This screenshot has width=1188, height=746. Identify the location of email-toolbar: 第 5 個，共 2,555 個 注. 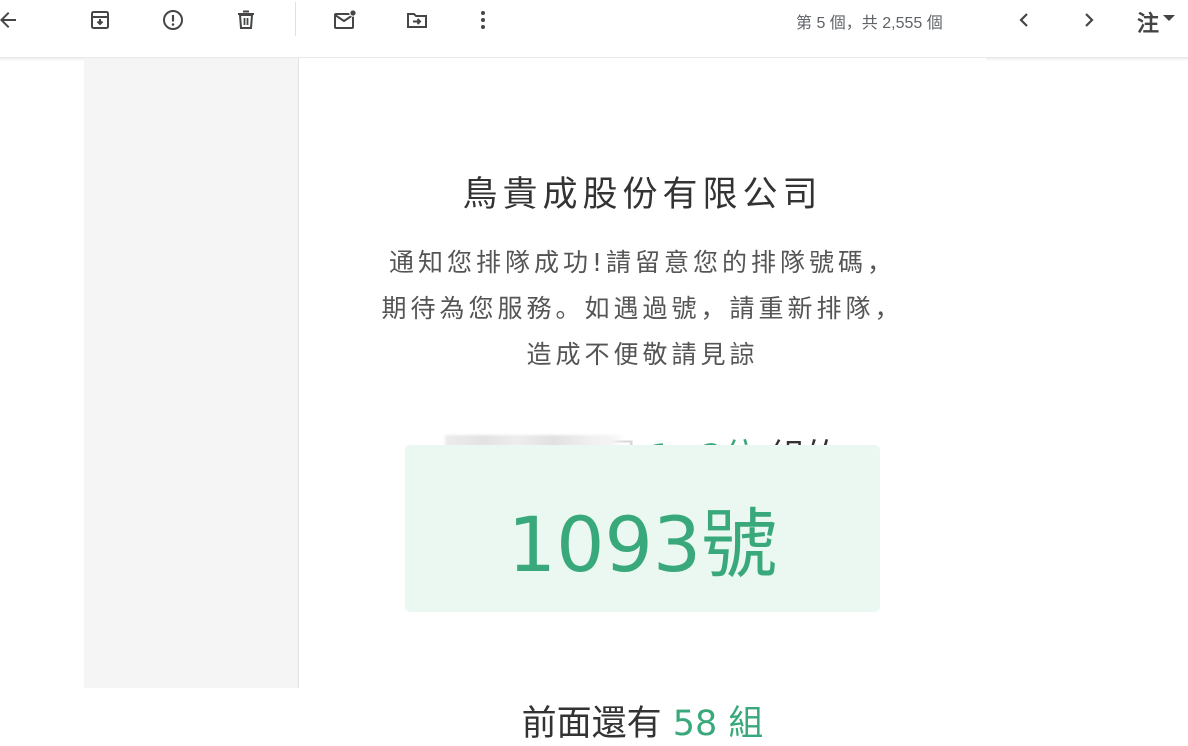
(594, 20).